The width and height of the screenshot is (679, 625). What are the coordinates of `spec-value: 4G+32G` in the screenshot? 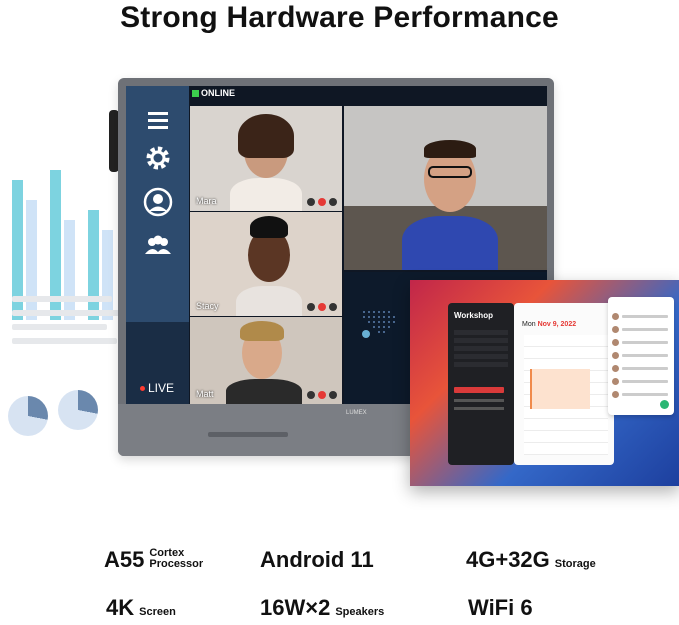 It's located at (508, 559).